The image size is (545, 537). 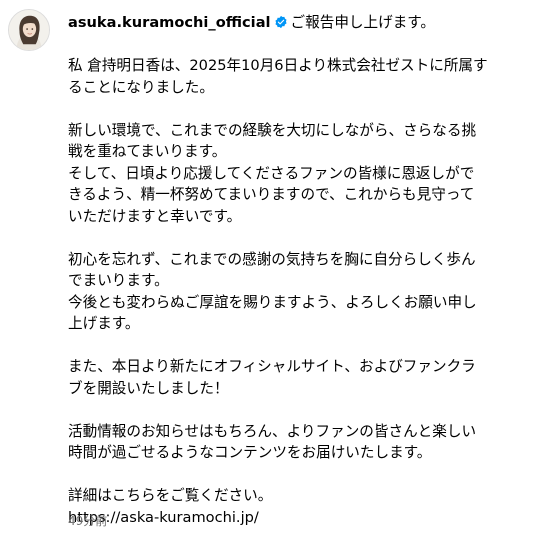 What do you see at coordinates (170, 495) in the screenshot?
I see `caption-line: 詳細はこちらをご覧ください。` at bounding box center [170, 495].